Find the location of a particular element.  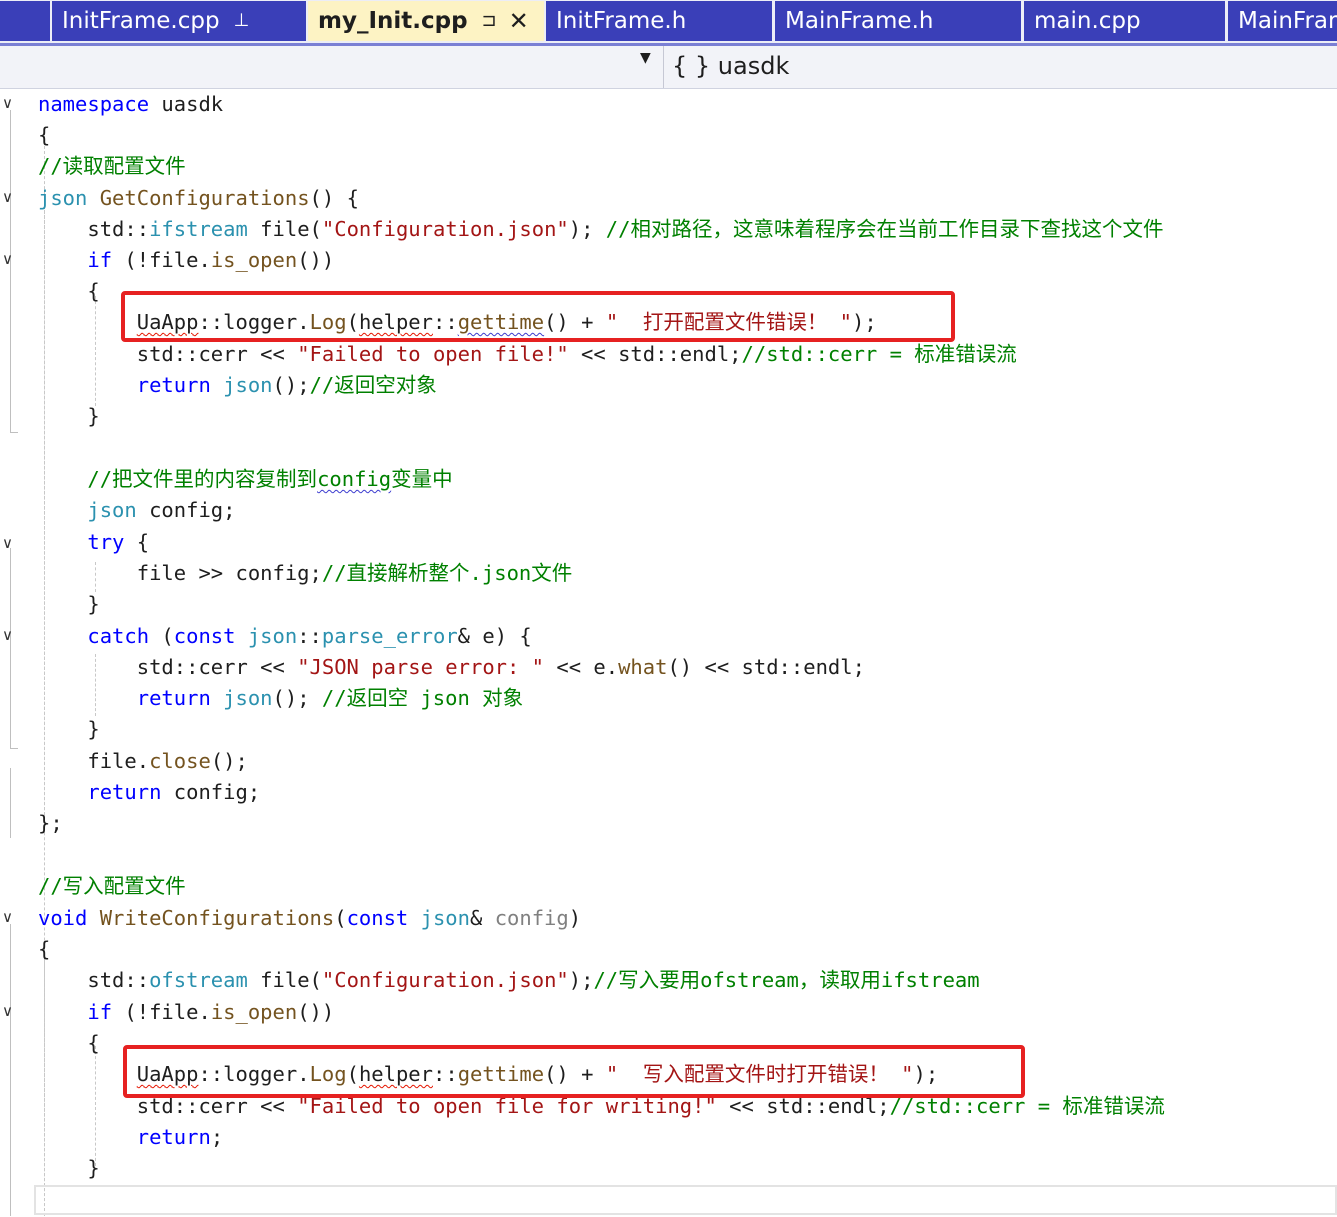

tab-label: InitFrame.cpp is located at coordinates (141, 21).